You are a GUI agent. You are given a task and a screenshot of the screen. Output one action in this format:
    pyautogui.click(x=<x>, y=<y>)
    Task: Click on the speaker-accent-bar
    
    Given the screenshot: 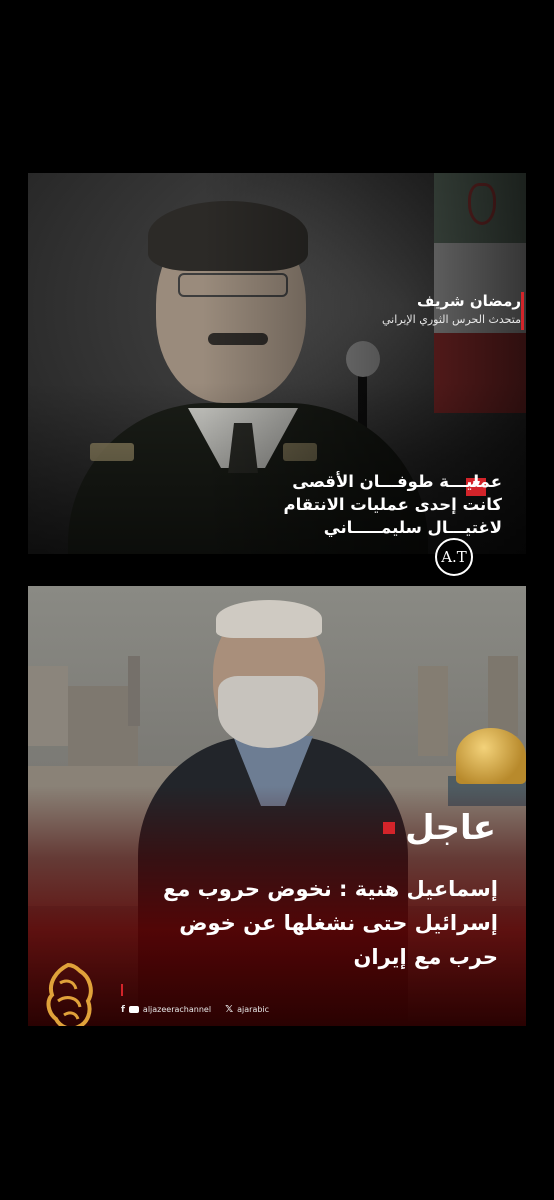 What is the action you would take?
    pyautogui.click(x=522, y=311)
    